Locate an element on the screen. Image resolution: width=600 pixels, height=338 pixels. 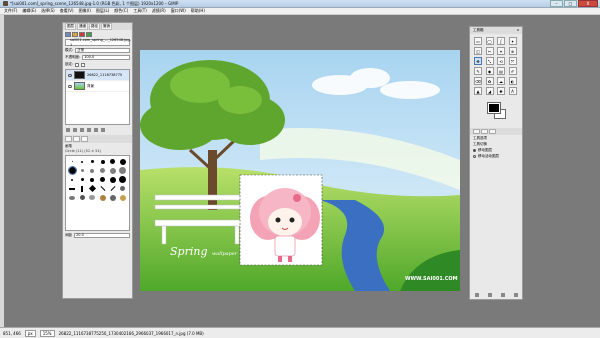
lock-alpha-checkbox is located at coordinates (83, 64).